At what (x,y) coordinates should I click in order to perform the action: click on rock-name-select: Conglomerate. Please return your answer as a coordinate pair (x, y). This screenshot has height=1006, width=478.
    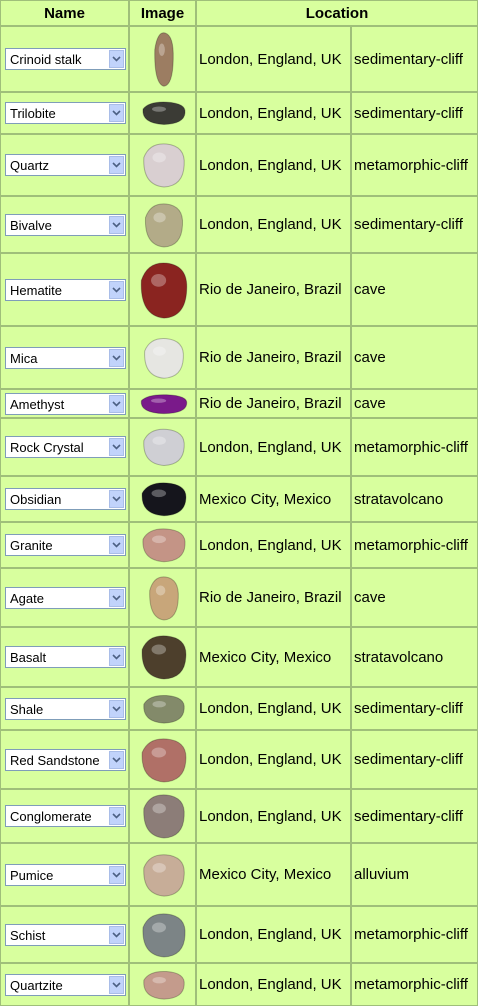
    Looking at the image, I should click on (65, 816).